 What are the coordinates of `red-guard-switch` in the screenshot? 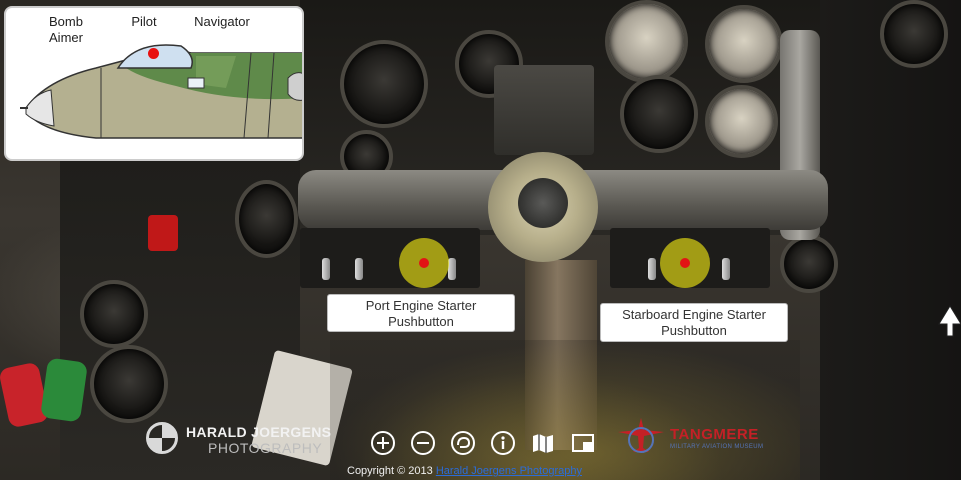 It's located at (163, 233).